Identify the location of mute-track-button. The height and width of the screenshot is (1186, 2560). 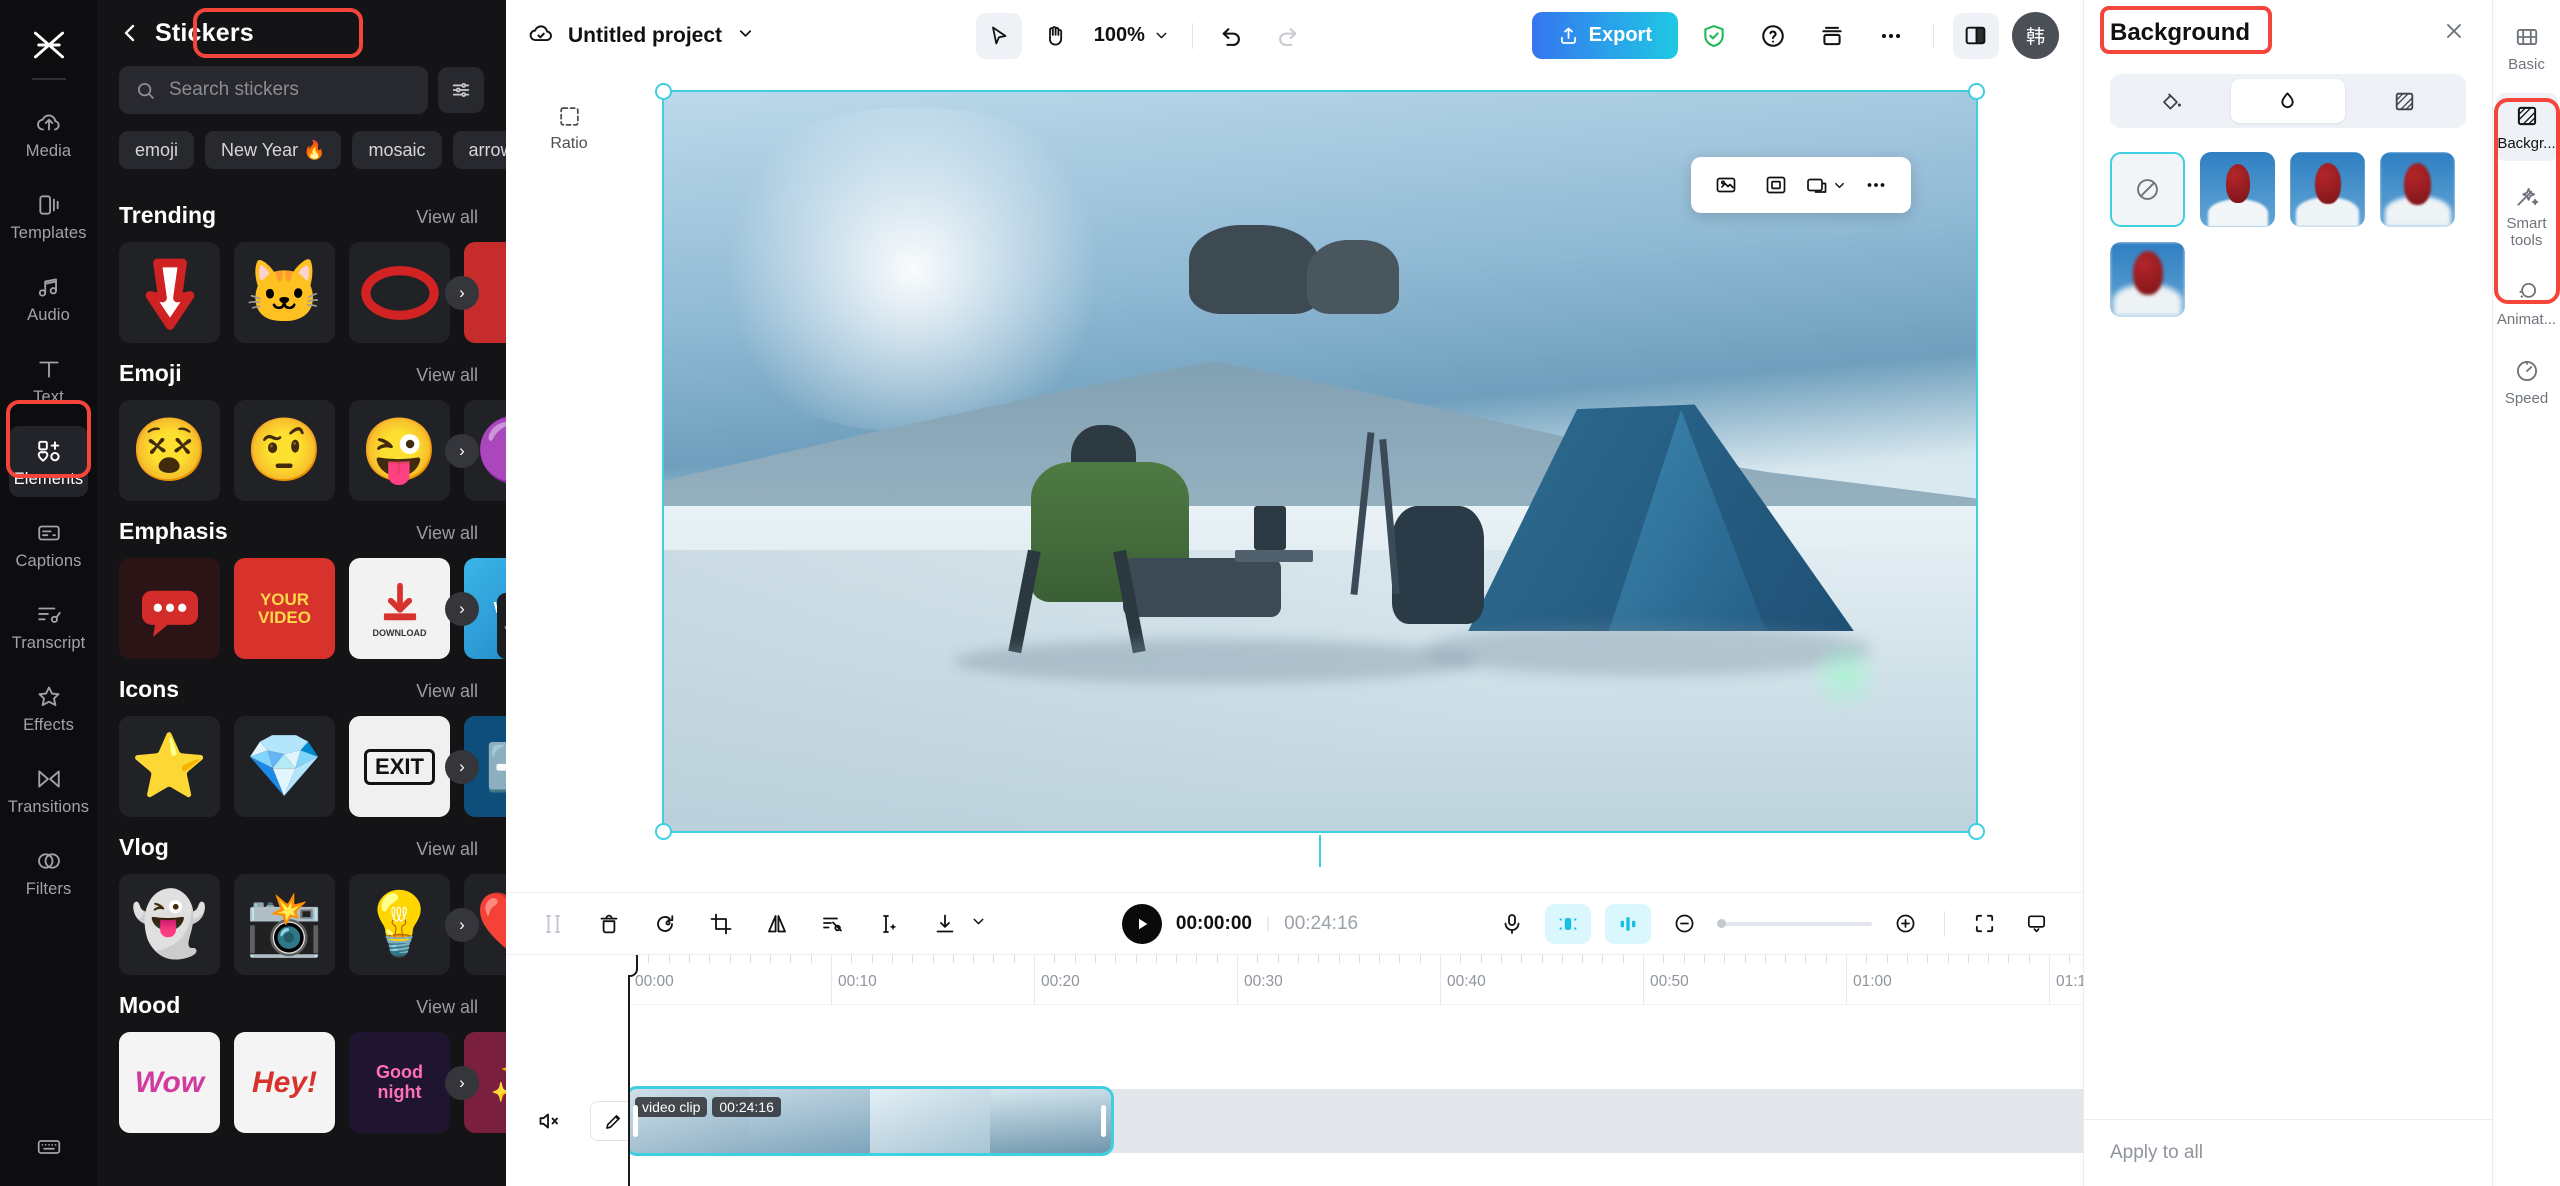
(549, 1121).